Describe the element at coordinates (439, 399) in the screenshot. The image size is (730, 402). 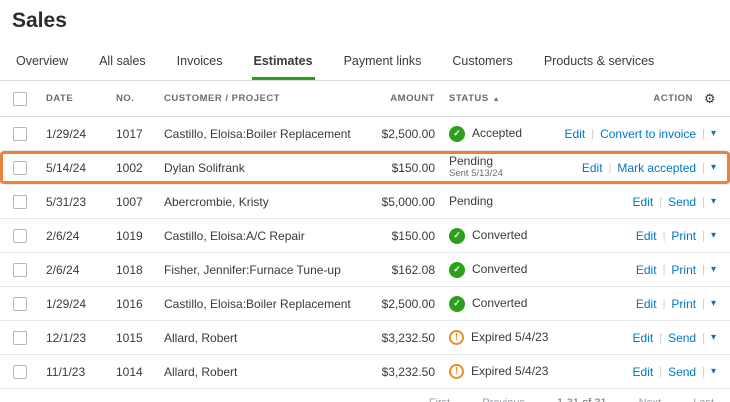
I see `pagination-first: First` at that location.